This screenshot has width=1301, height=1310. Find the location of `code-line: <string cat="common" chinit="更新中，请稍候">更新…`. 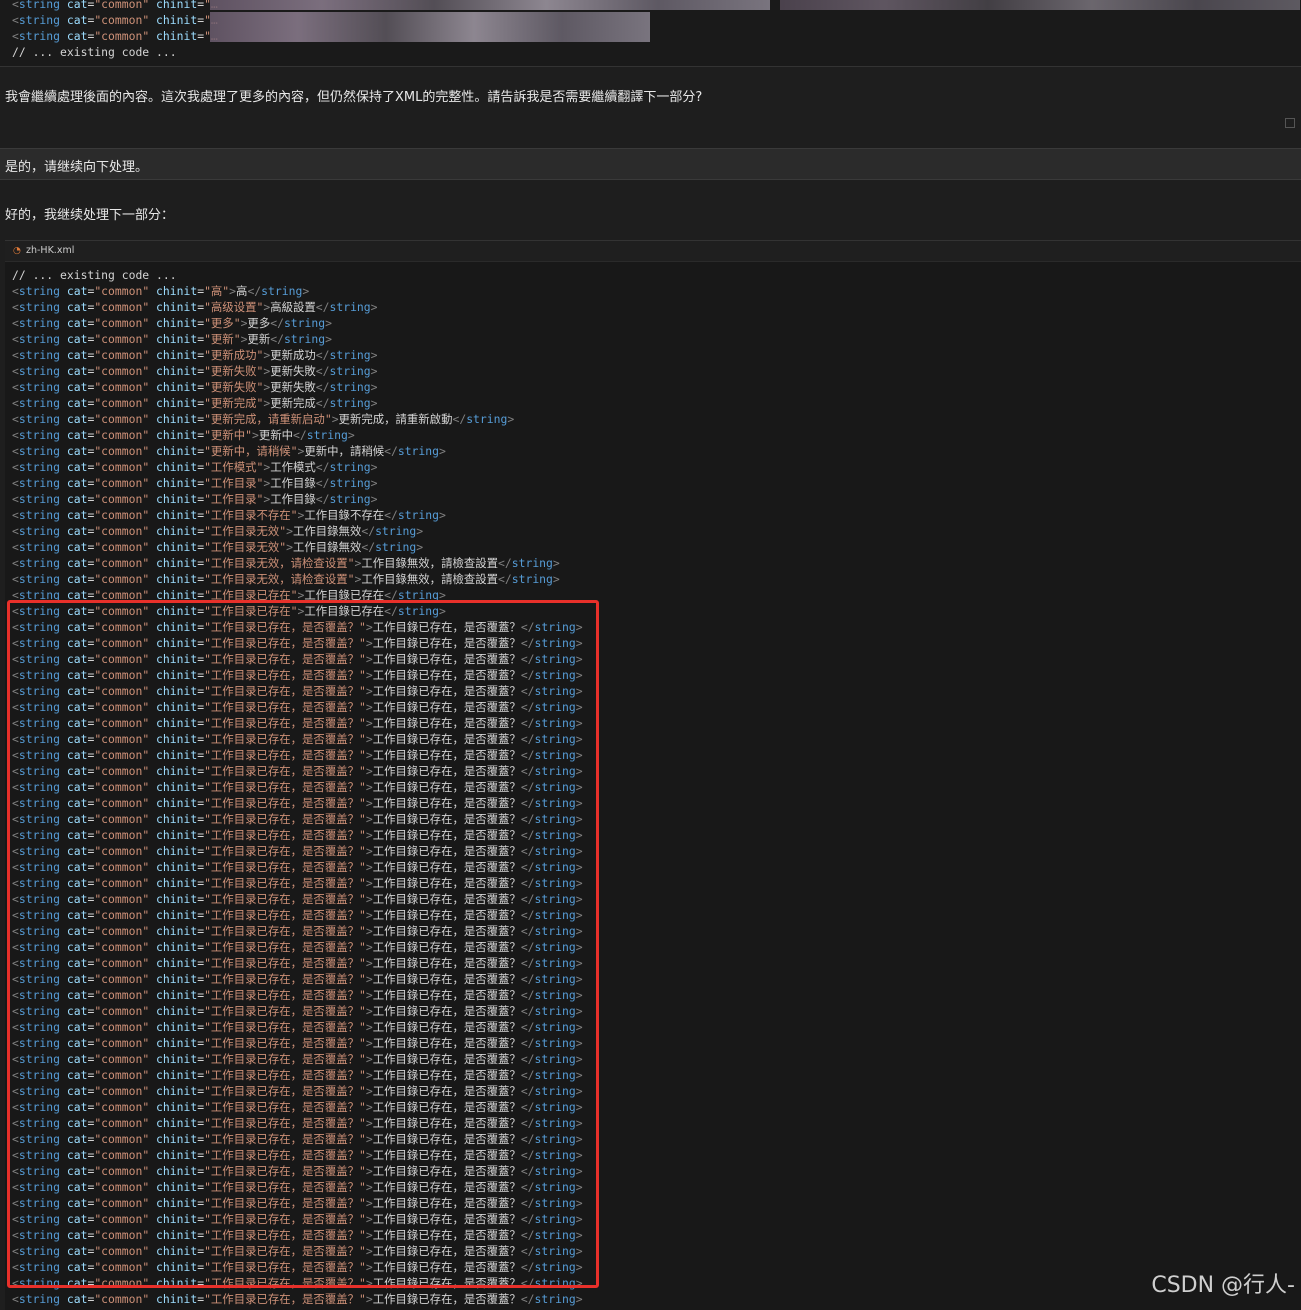

code-line: <string cat="common" chinit="更新中，请稍候">更新… is located at coordinates (229, 451).